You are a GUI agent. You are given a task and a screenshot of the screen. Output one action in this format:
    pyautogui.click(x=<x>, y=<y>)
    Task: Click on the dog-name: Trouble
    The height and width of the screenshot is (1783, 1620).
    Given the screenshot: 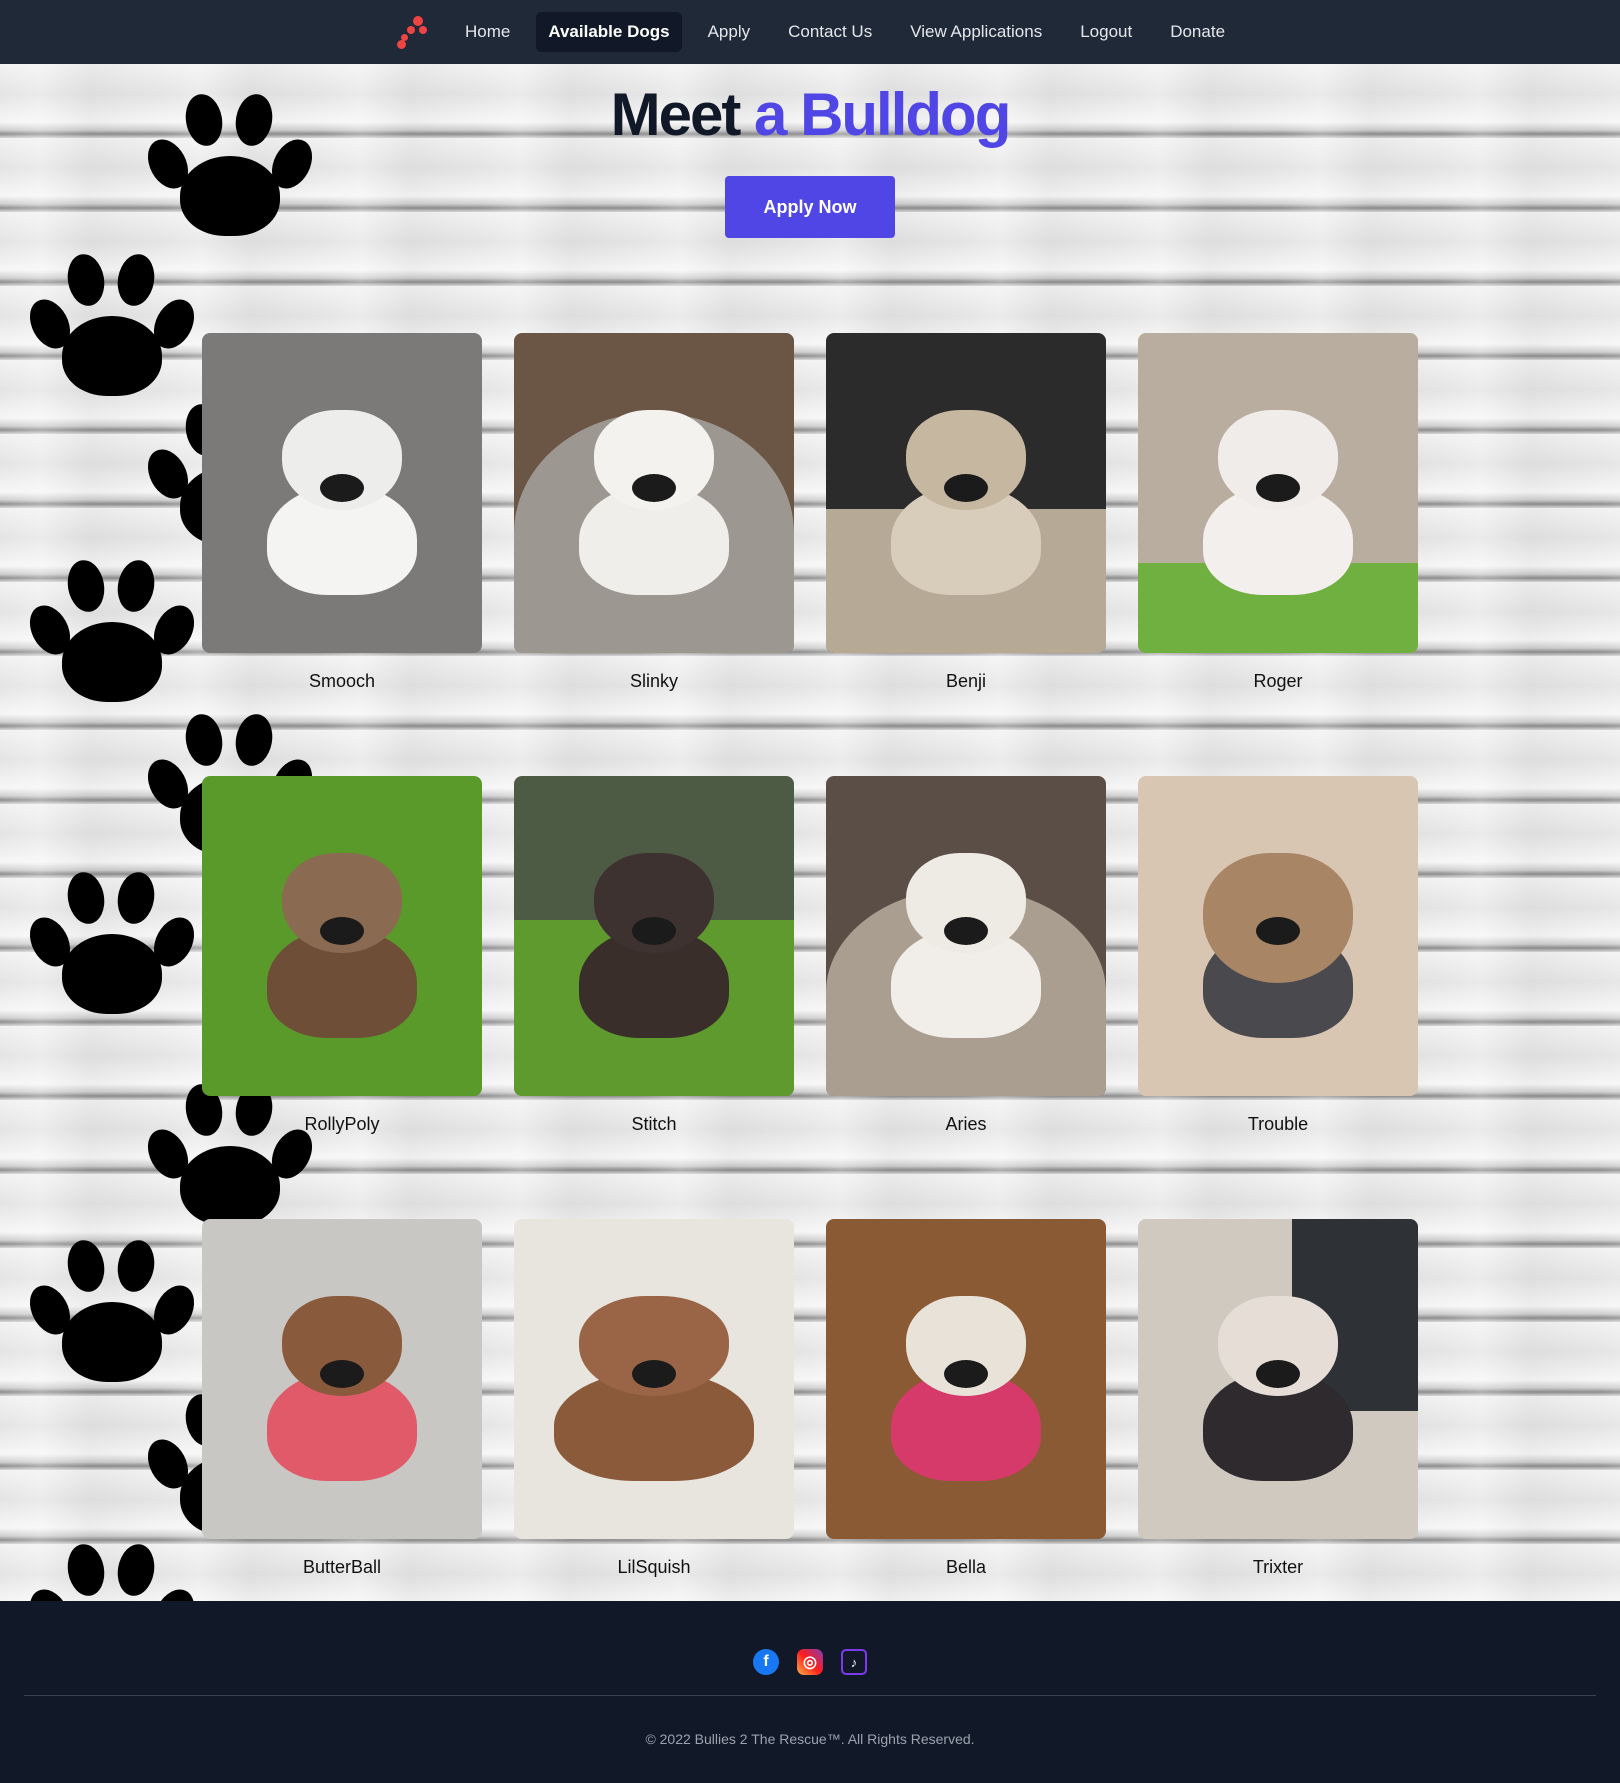 What is the action you would take?
    pyautogui.click(x=1278, y=1124)
    